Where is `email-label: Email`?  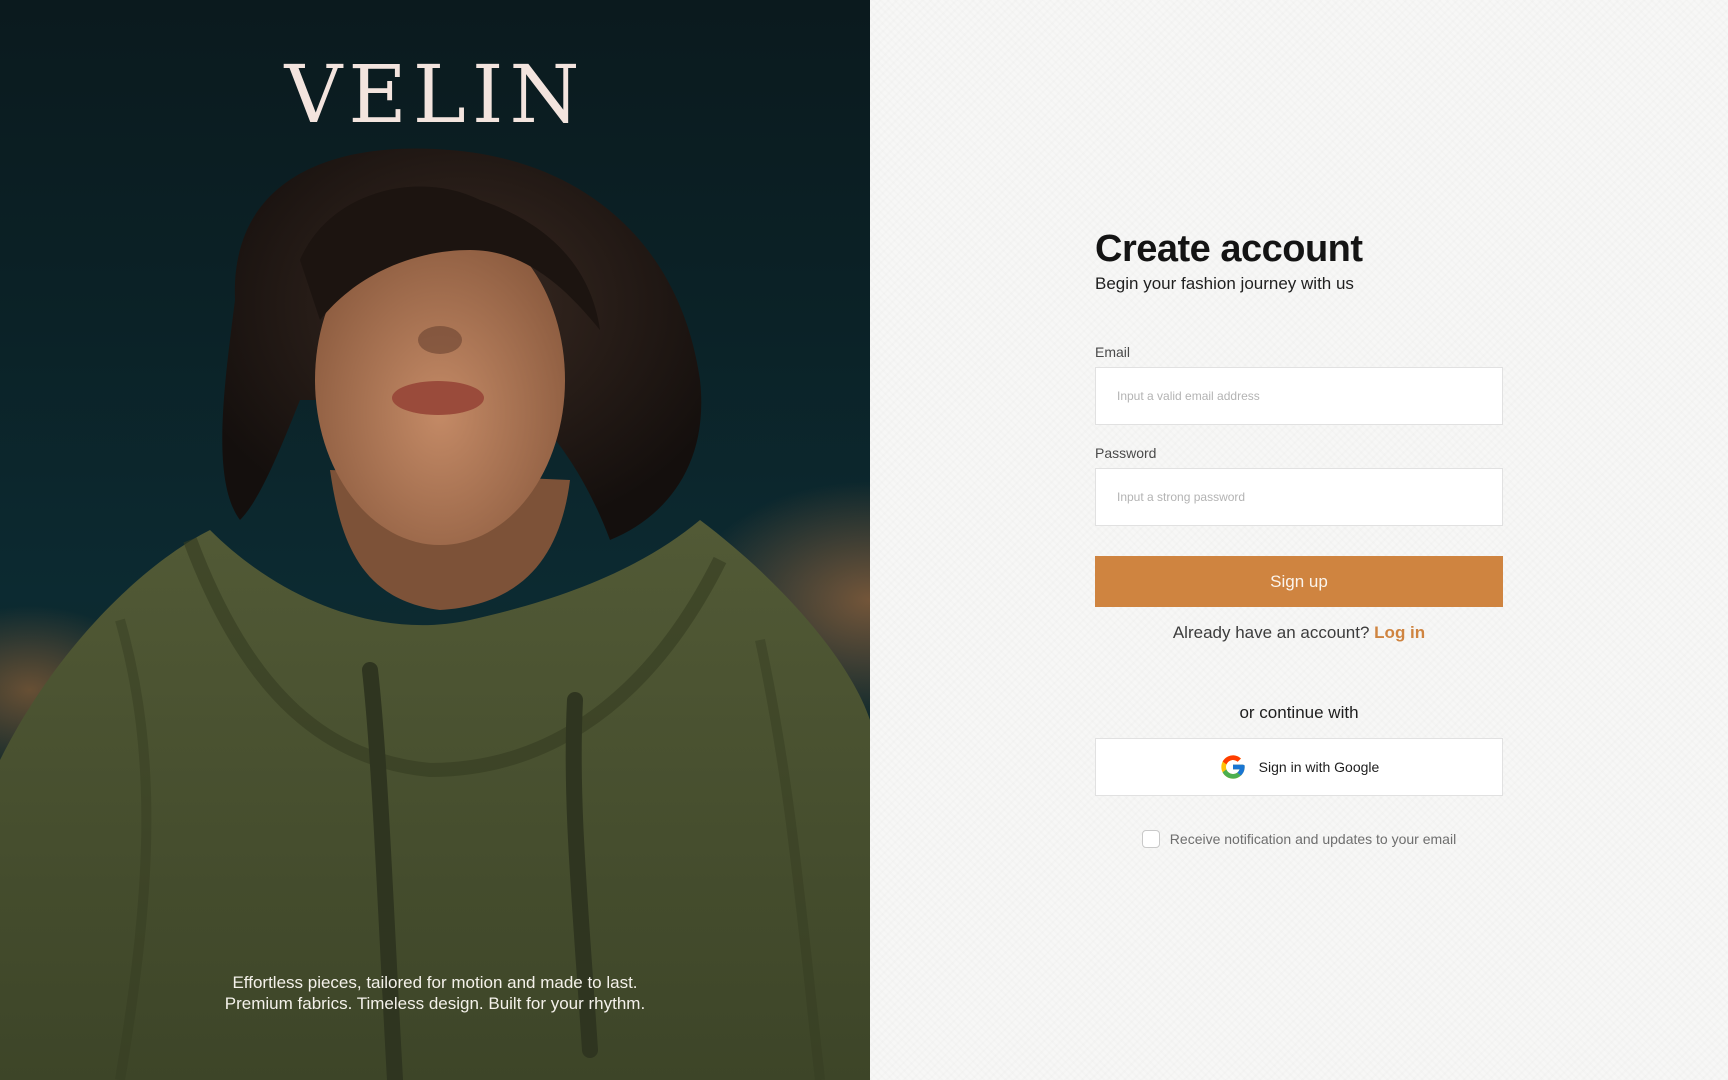 email-label: Email is located at coordinates (1113, 352).